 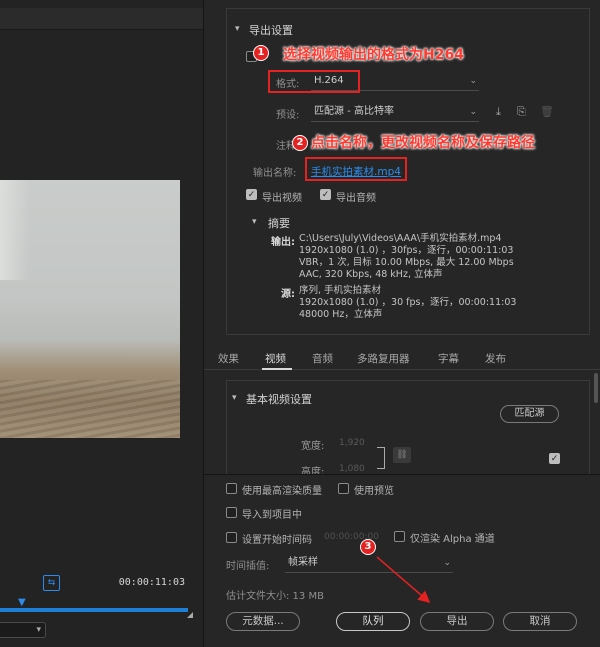 What do you see at coordinates (248, 566) in the screenshot?
I see `time-interpolation-label: 时间插值:` at bounding box center [248, 566].